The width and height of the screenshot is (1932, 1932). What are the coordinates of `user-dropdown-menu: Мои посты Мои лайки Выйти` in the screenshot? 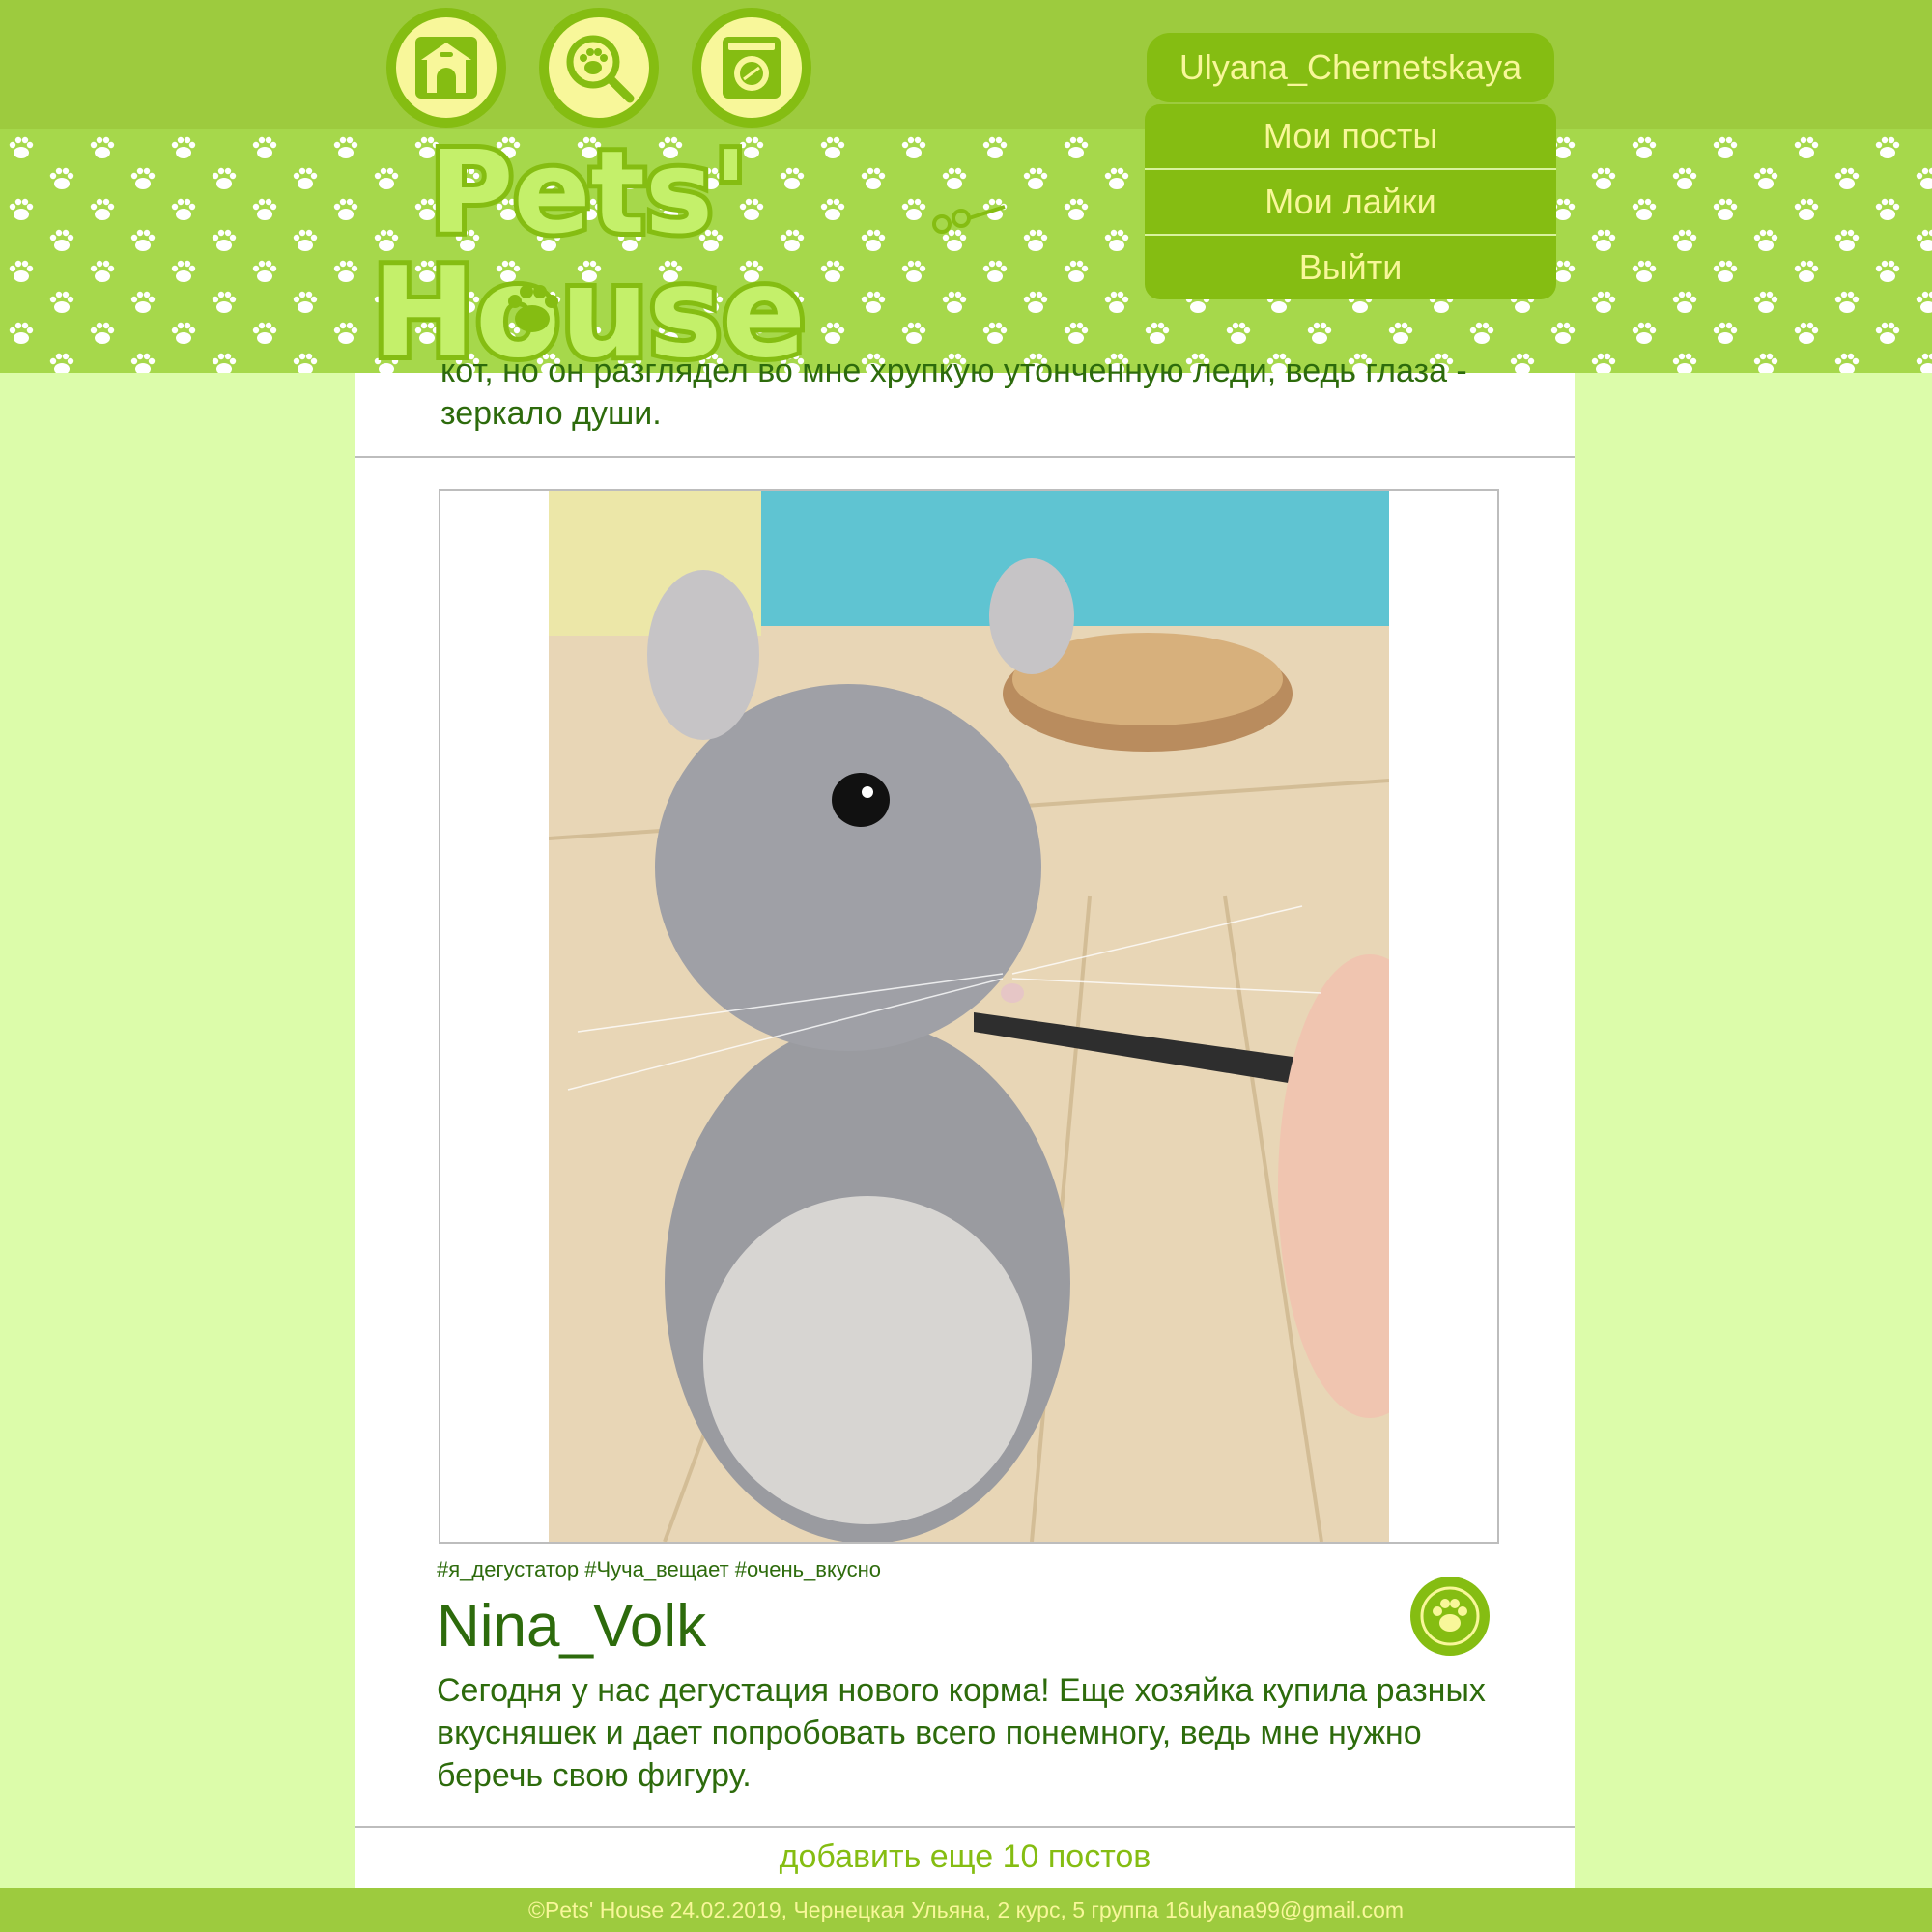 It's located at (1350, 201).